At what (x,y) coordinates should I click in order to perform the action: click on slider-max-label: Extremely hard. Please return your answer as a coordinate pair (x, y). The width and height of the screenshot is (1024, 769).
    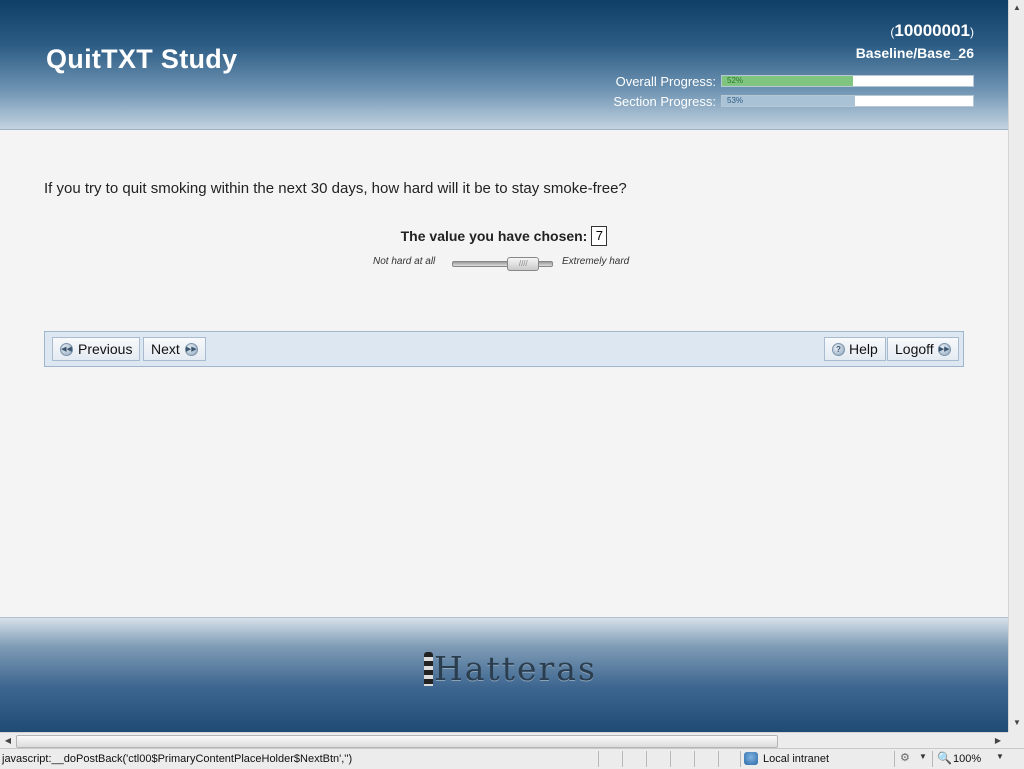
    Looking at the image, I should click on (596, 261).